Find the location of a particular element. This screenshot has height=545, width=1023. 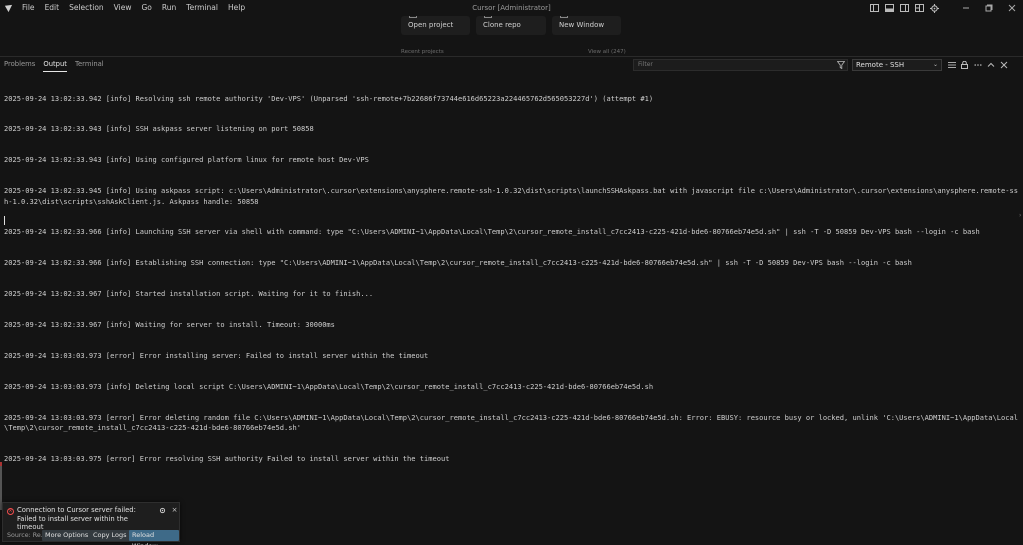

channel-select-value: Remote - SSH is located at coordinates (880, 65).